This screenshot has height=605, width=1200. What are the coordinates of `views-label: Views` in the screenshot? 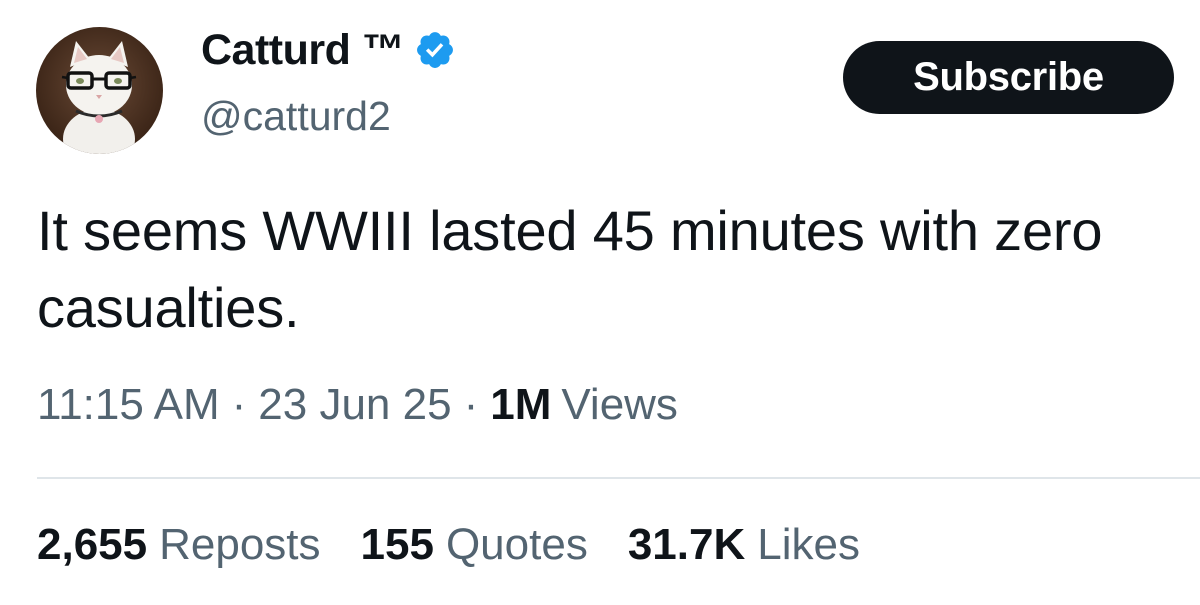 It's located at (619, 404).